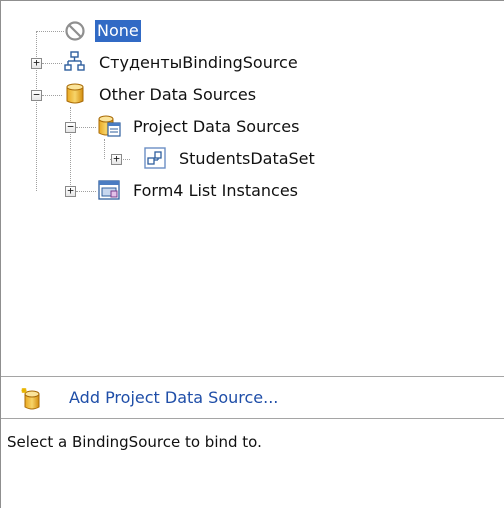 The height and width of the screenshot is (509, 504). I want to click on database-icon, so click(75, 93).